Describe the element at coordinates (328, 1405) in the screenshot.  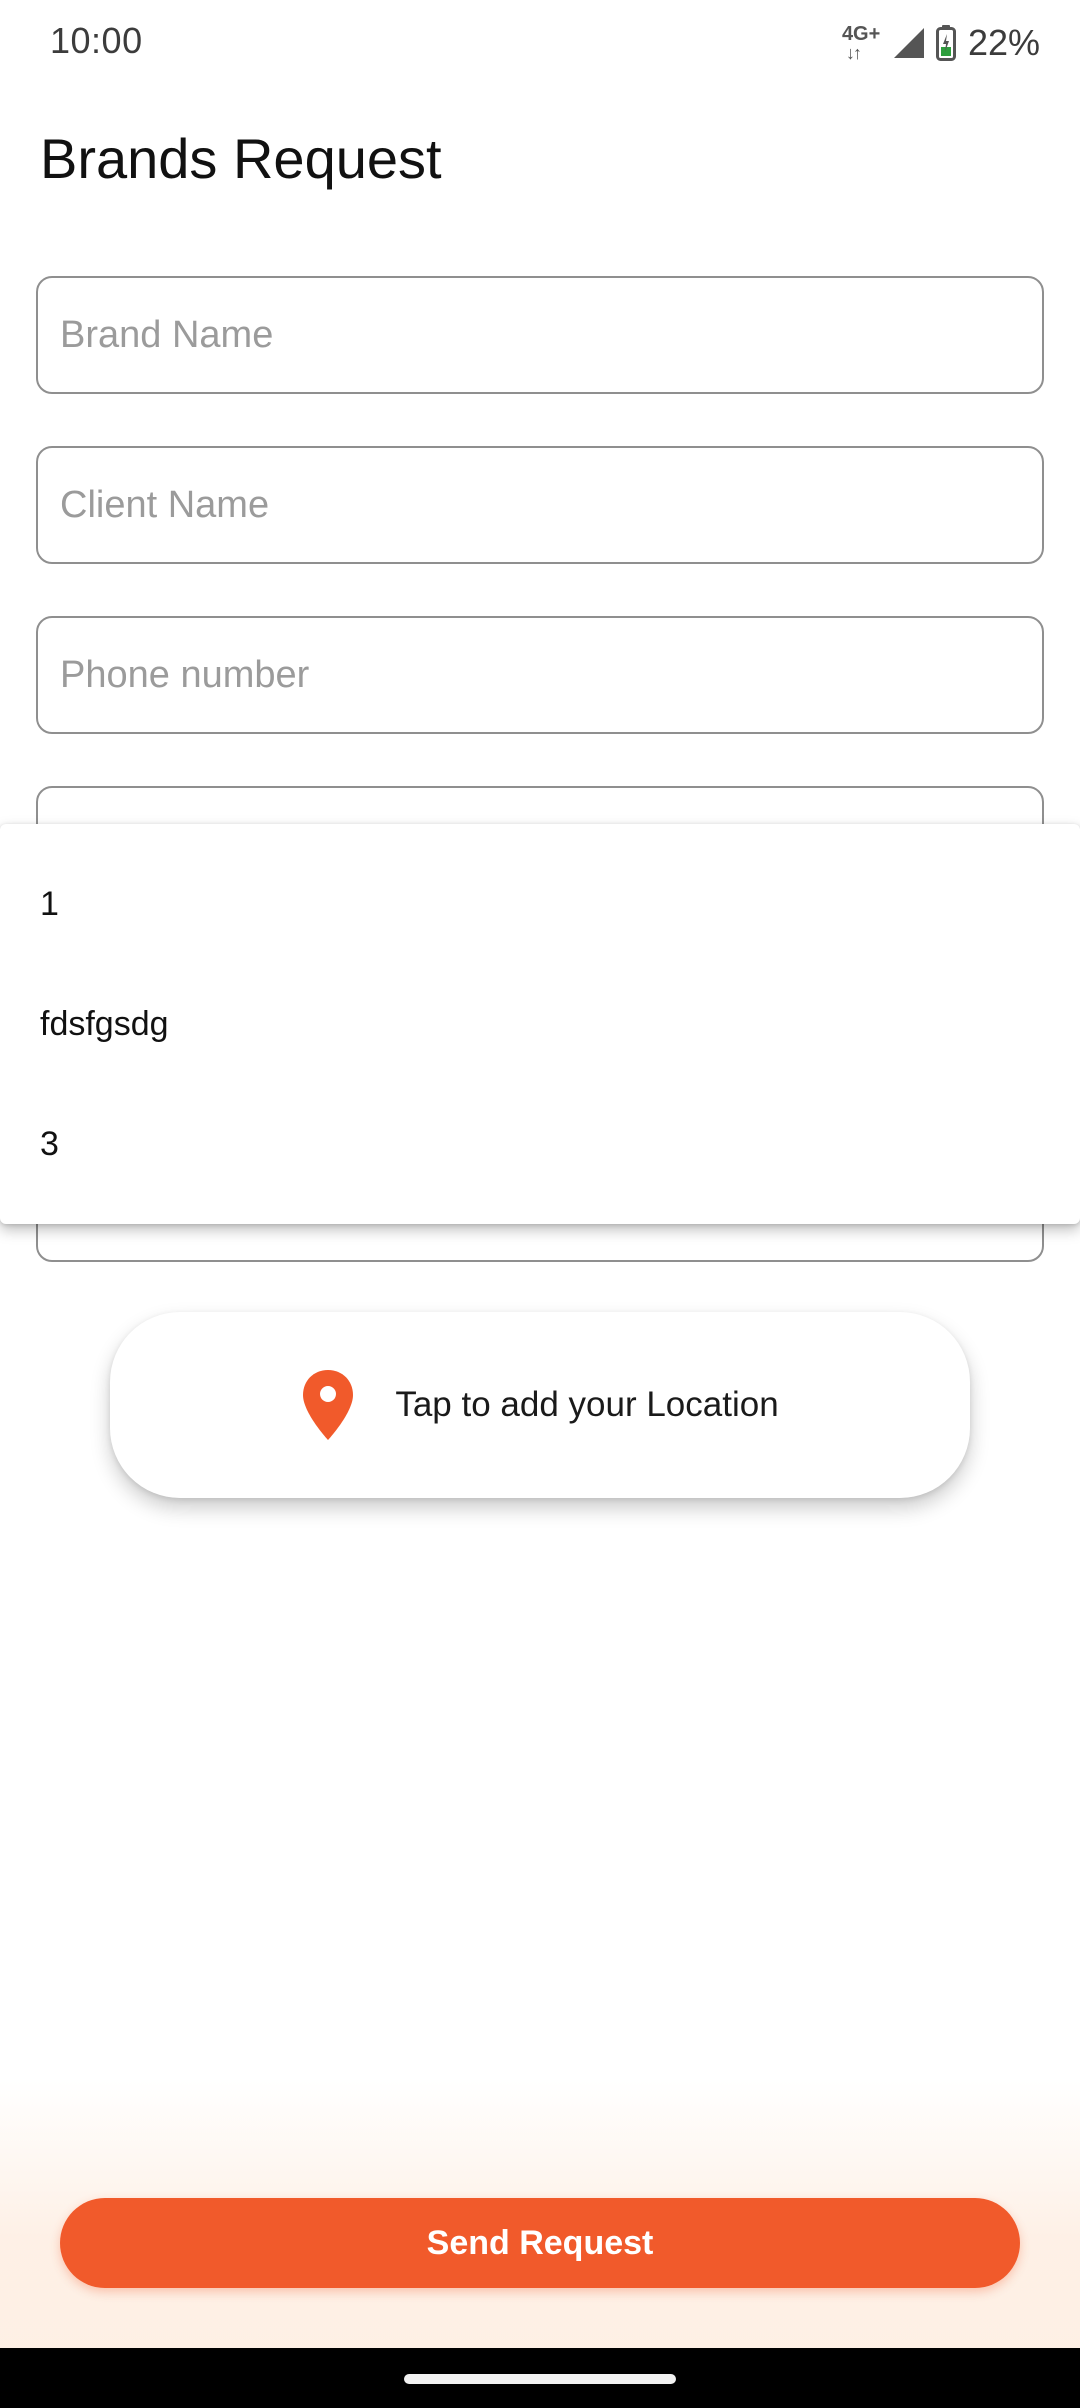
I see `location-pin-icon` at that location.